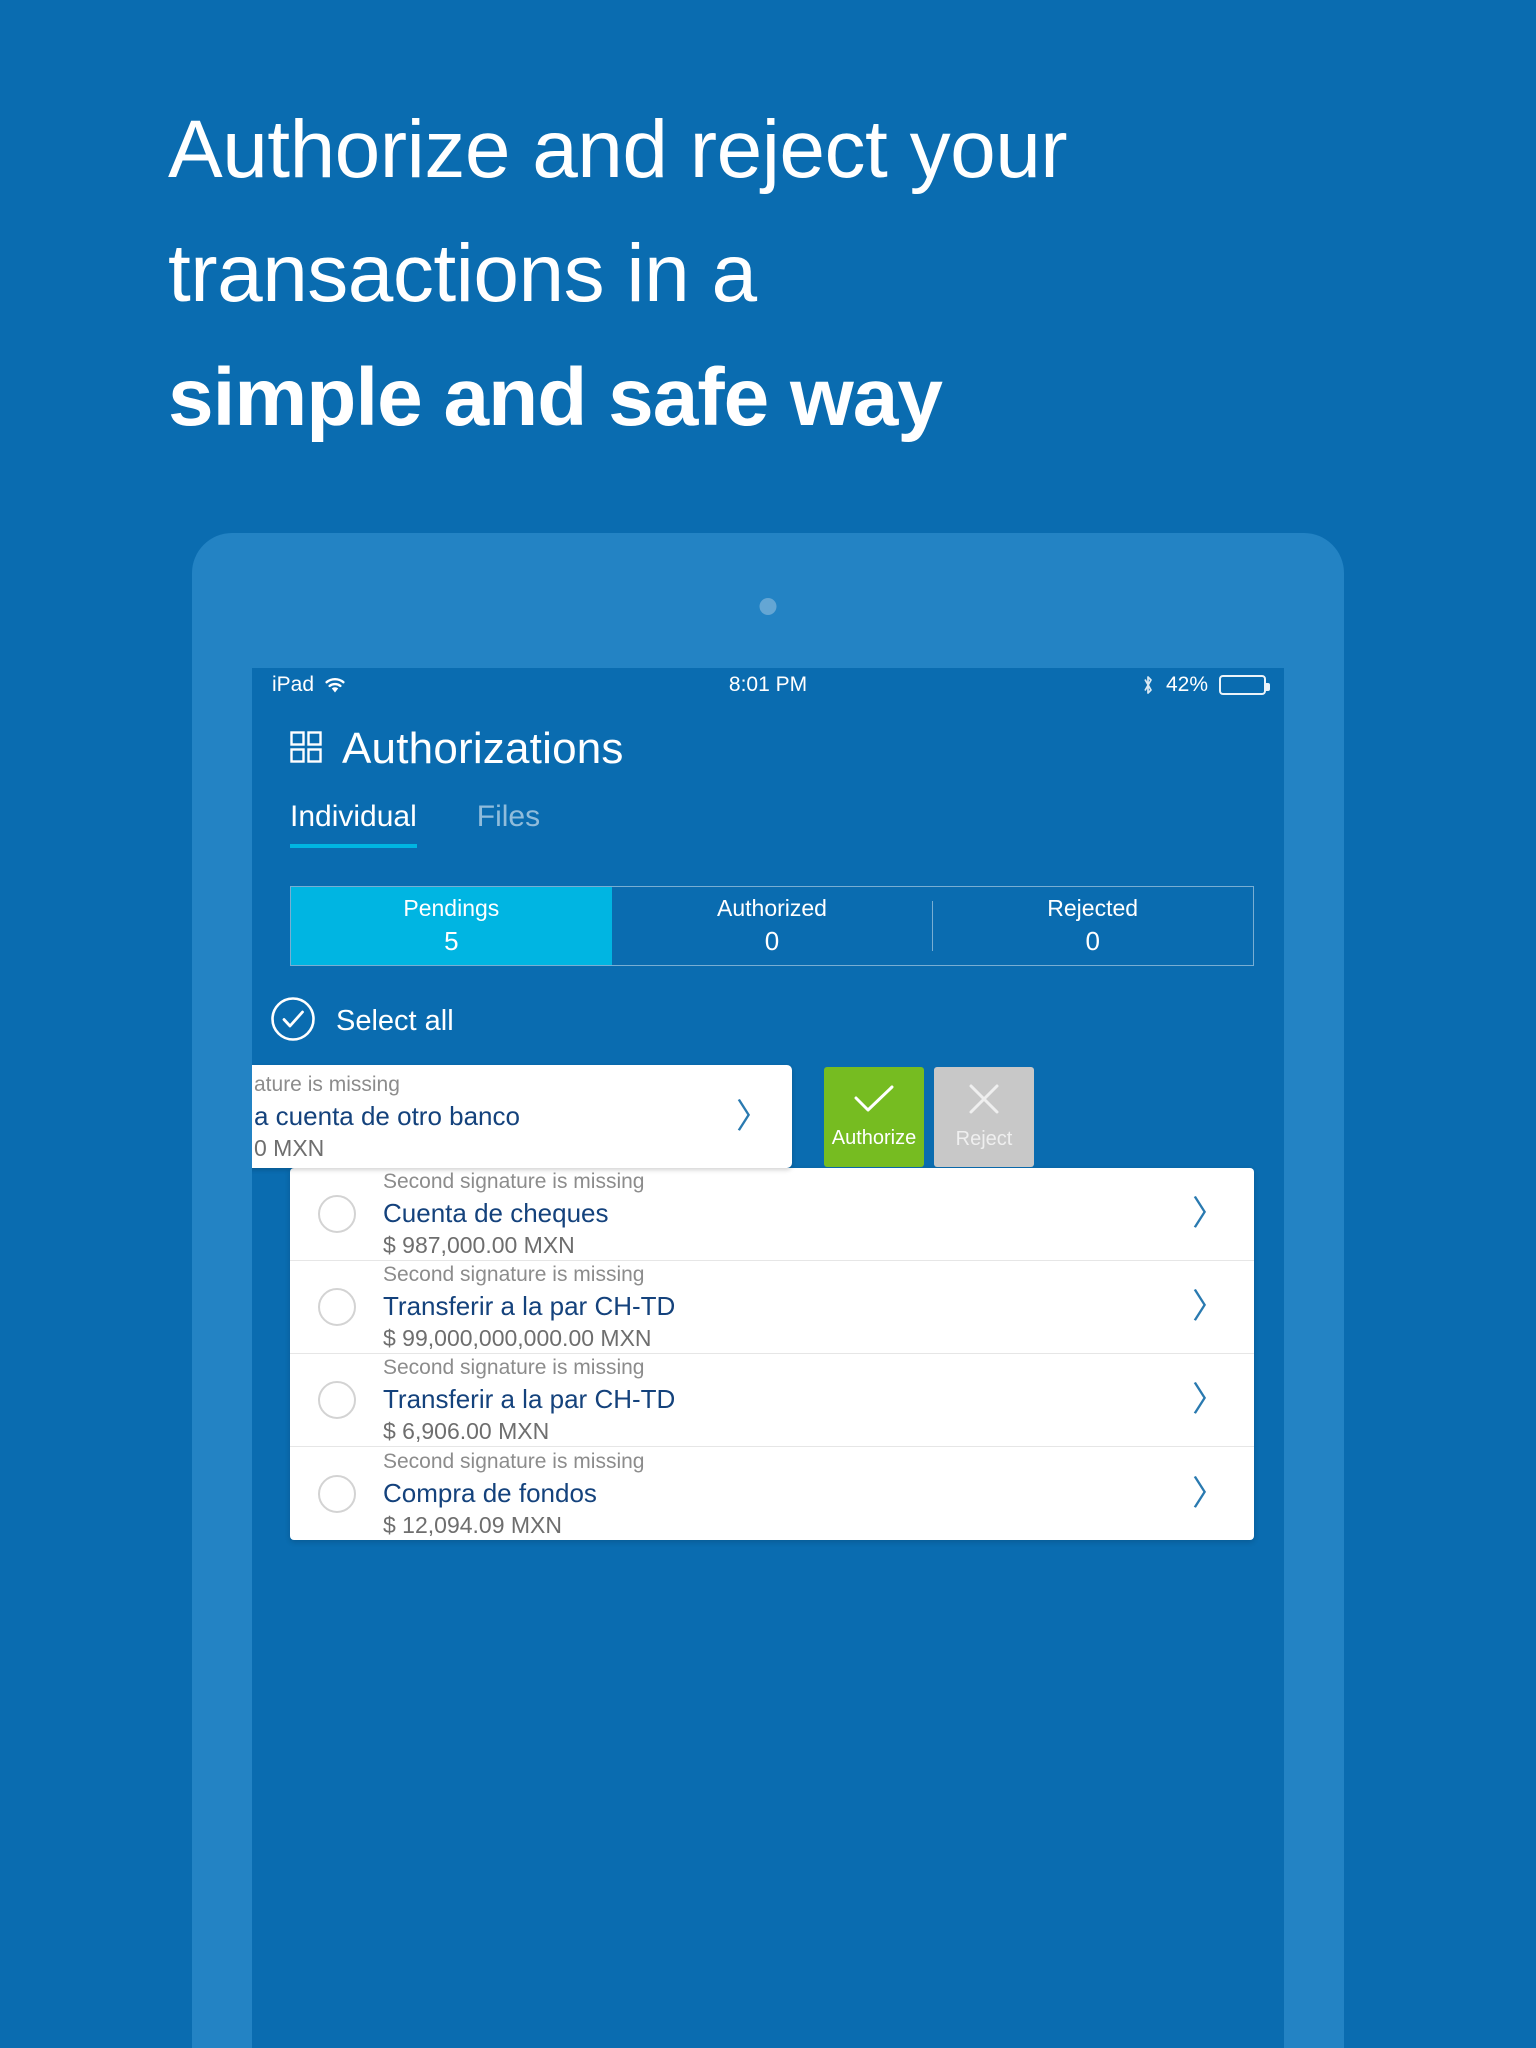 This screenshot has width=1536, height=2048. Describe the element at coordinates (768, 606) in the screenshot. I see `camera-icon` at that location.